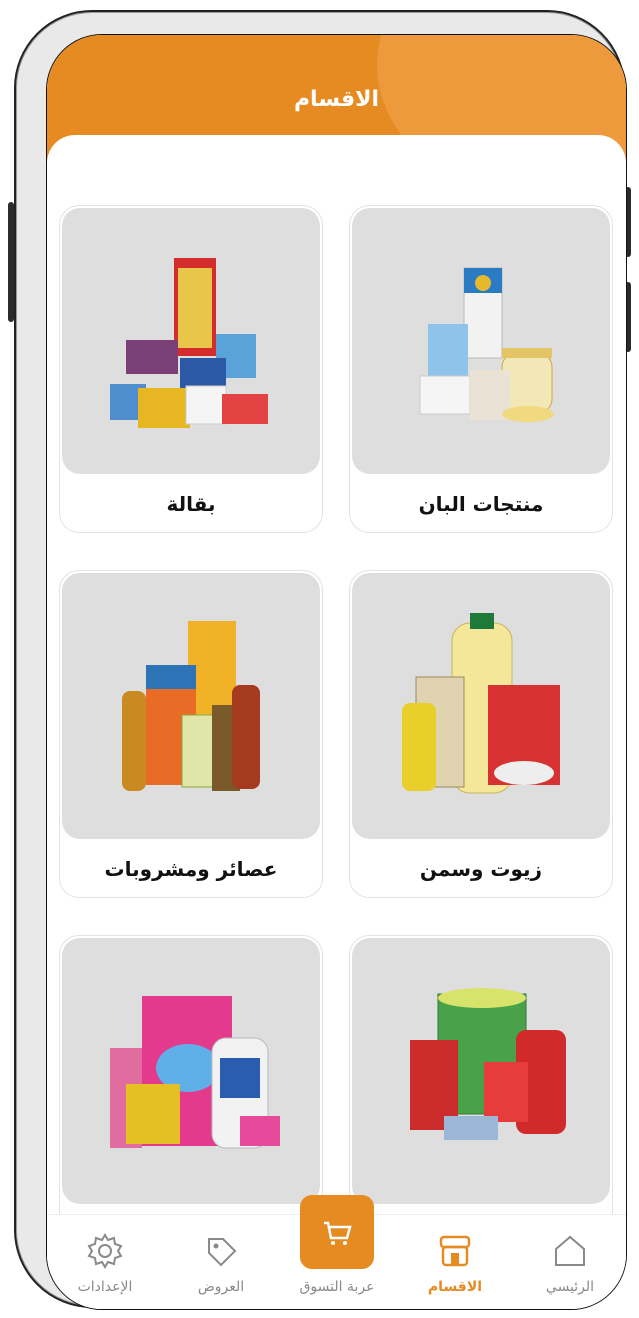 The height and width of the screenshot is (1318, 639). I want to click on nav-home: الرئيسي, so click(570, 1263).